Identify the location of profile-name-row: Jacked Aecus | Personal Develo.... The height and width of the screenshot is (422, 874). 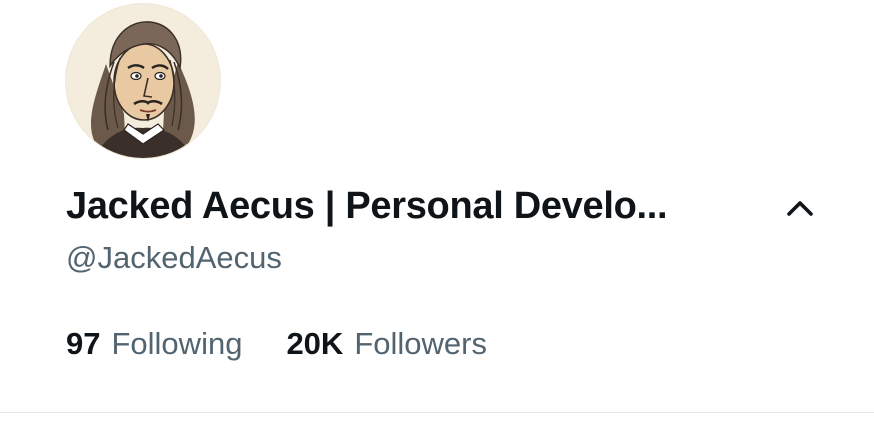
(461, 206).